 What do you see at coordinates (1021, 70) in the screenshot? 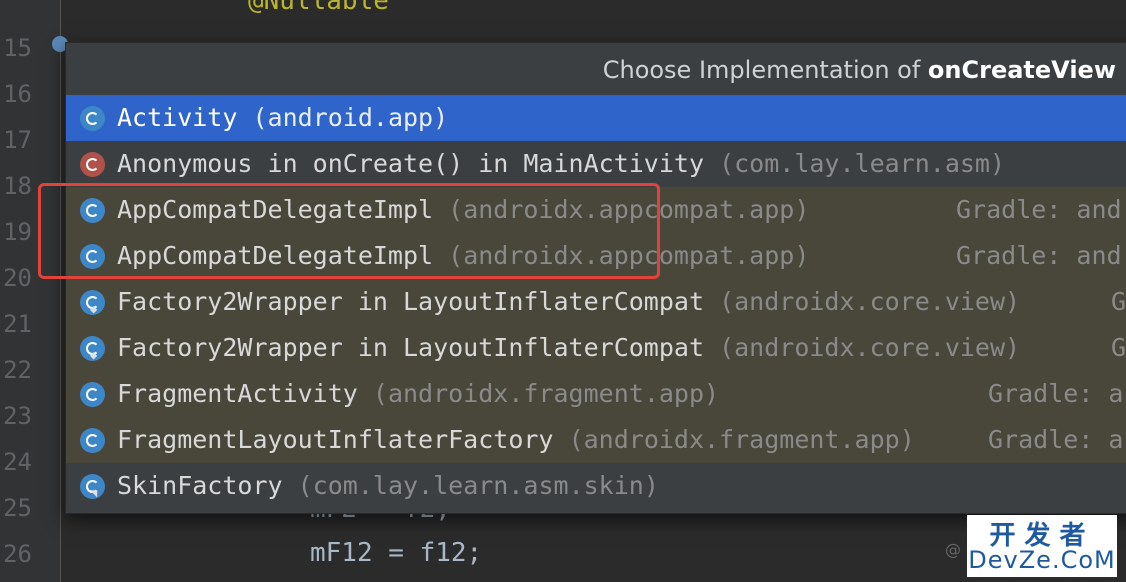
I see `popup-title-method: onCreateView` at bounding box center [1021, 70].